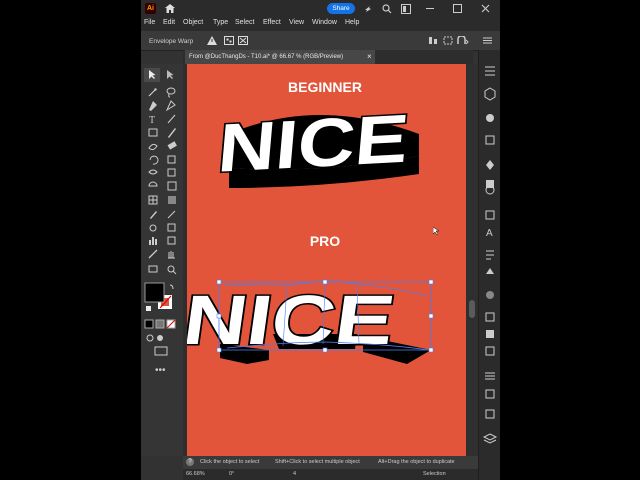 The width and height of the screenshot is (640, 480). I want to click on gradient-tool-icon, so click(172, 200).